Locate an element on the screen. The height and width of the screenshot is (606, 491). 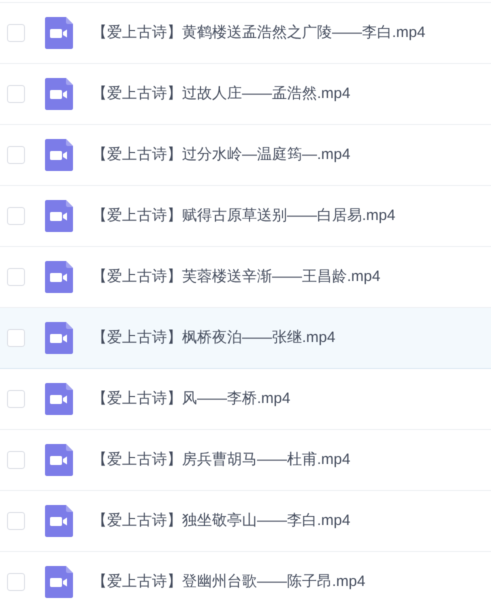
file-name: 【爱上古诗】独坐敬亭山——李白.mp4 is located at coordinates (221, 520).